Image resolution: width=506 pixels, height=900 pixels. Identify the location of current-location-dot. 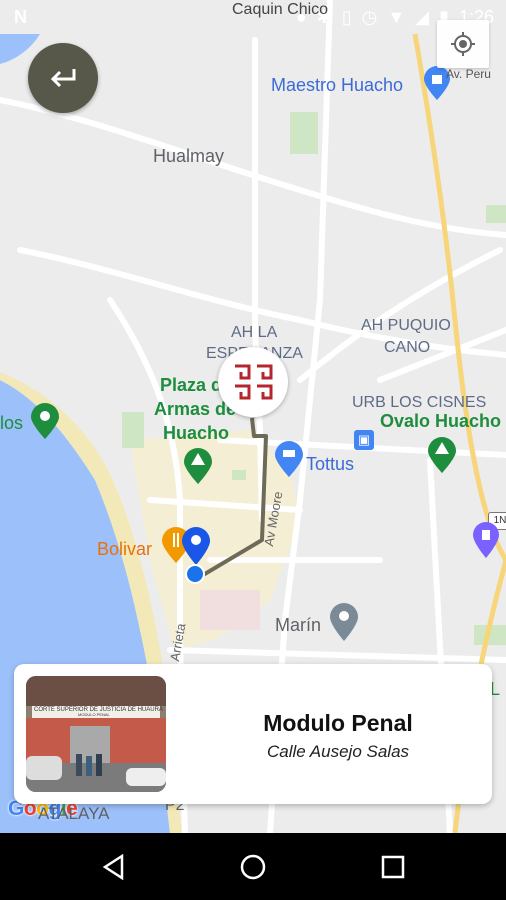
(195, 574).